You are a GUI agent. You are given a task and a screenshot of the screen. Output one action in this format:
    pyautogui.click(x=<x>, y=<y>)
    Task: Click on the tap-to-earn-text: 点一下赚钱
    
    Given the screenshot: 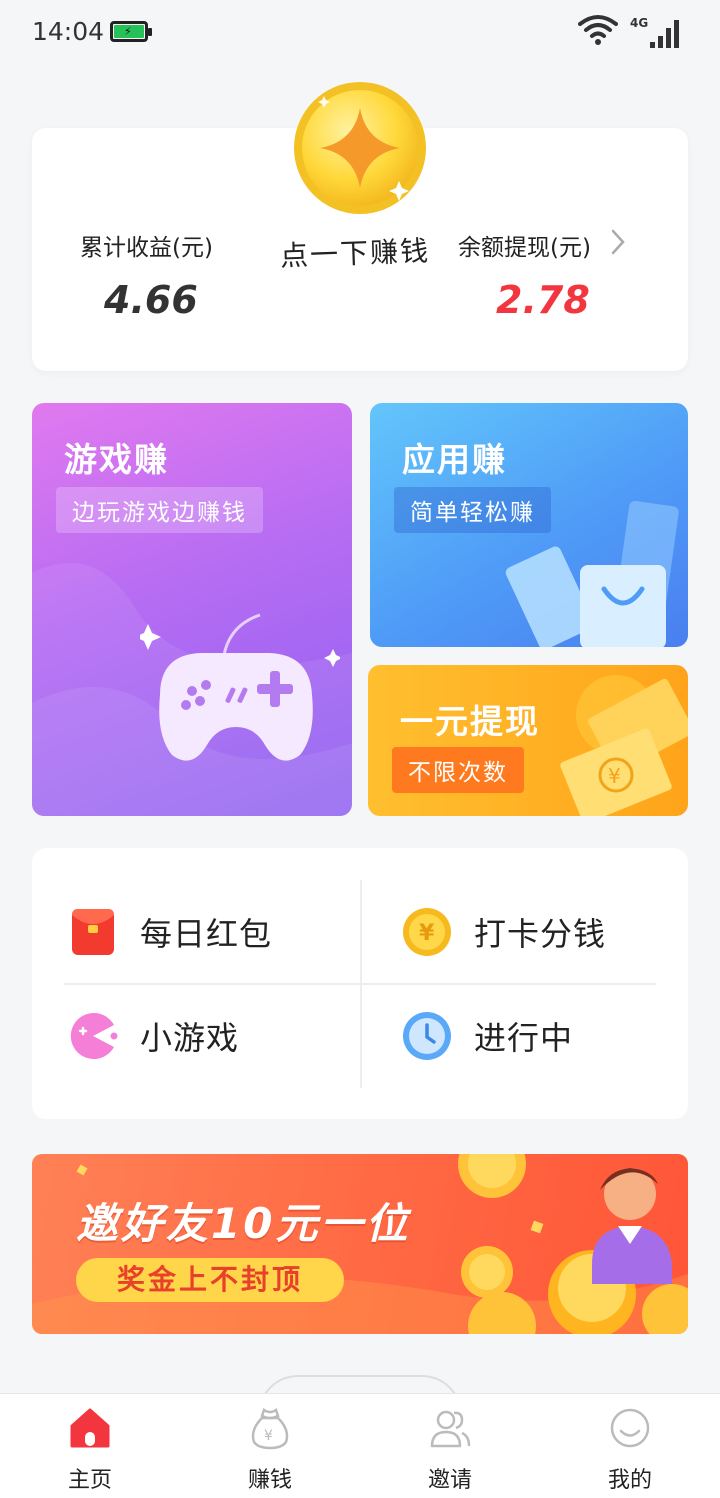 What is the action you would take?
    pyautogui.click(x=355, y=253)
    